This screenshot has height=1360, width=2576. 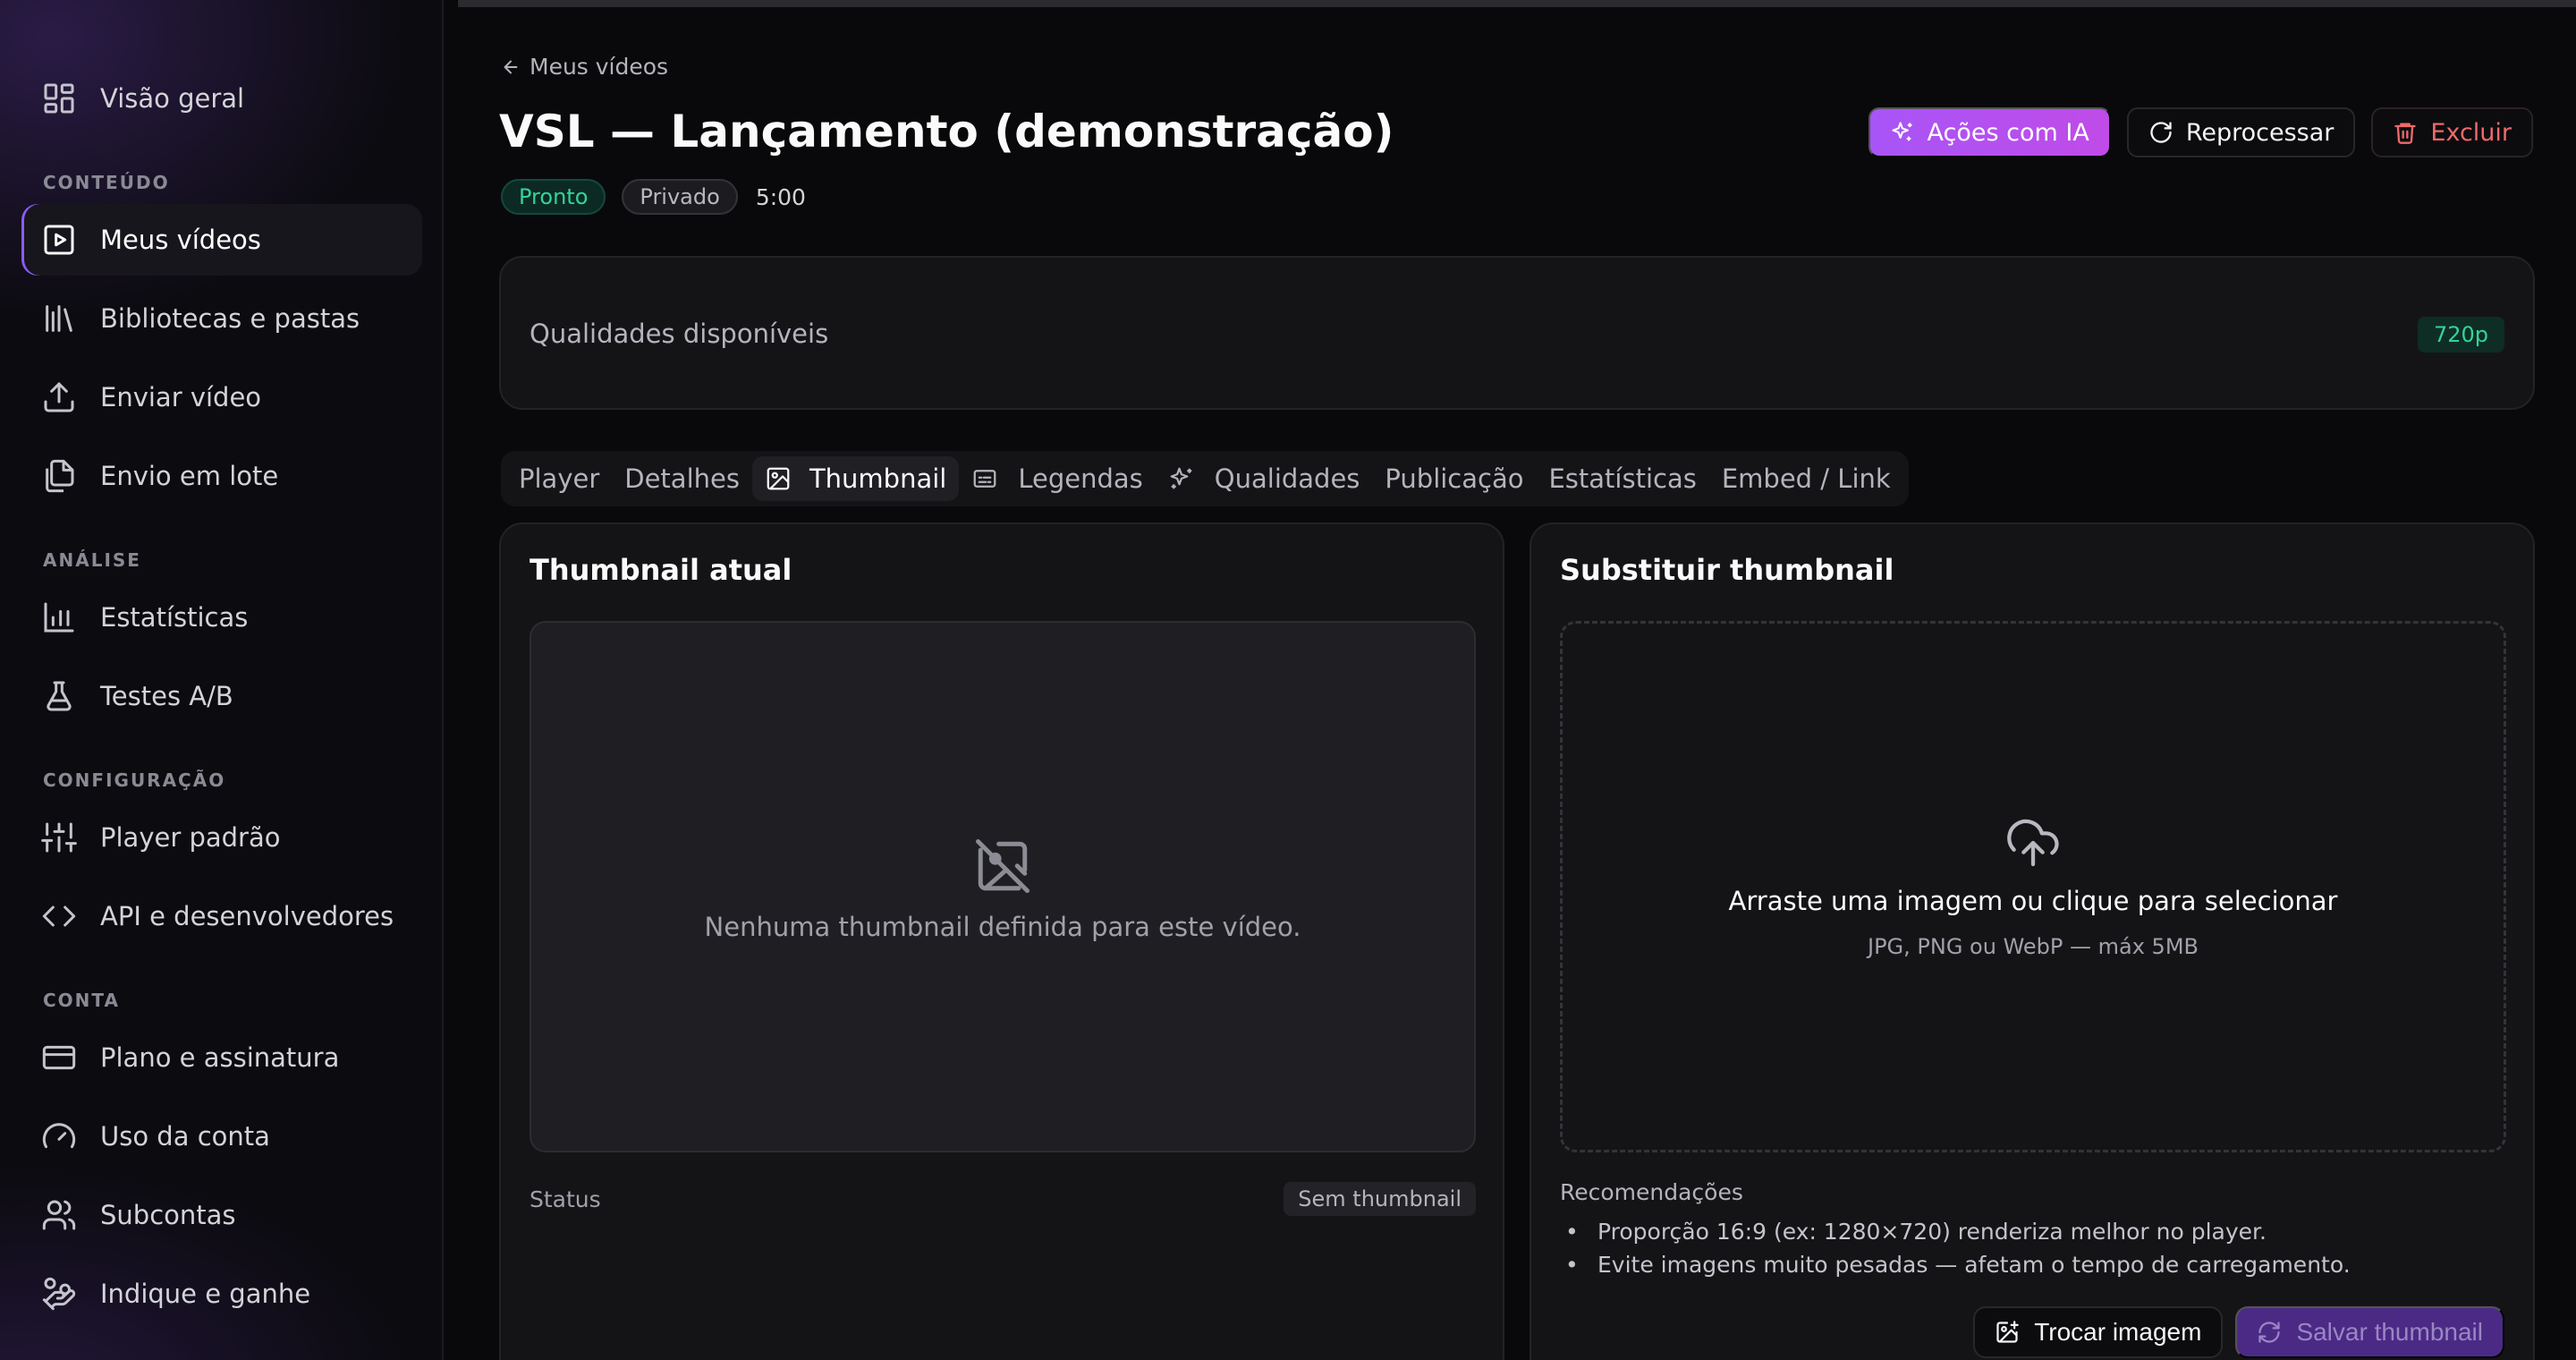 I want to click on tab-qualities: Qualidades, so click(x=1264, y=478).